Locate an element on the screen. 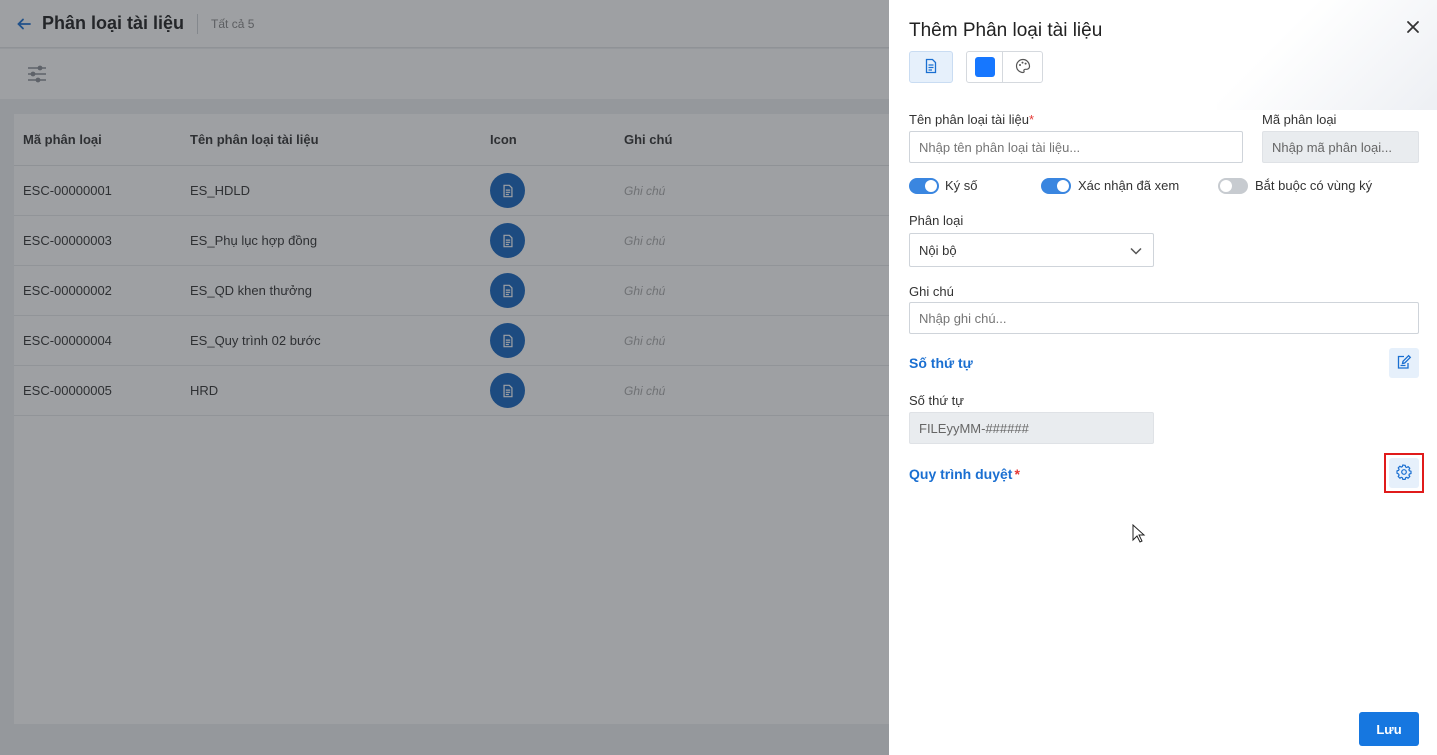  mouse-cursor-icon is located at coordinates (1139, 533).